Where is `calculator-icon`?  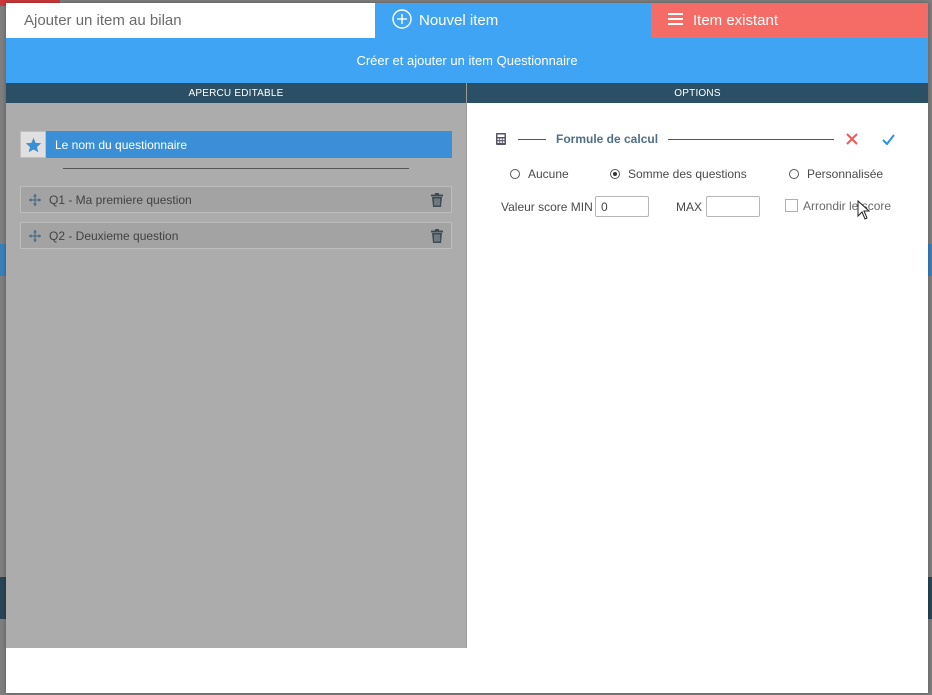
calculator-icon is located at coordinates (503, 139).